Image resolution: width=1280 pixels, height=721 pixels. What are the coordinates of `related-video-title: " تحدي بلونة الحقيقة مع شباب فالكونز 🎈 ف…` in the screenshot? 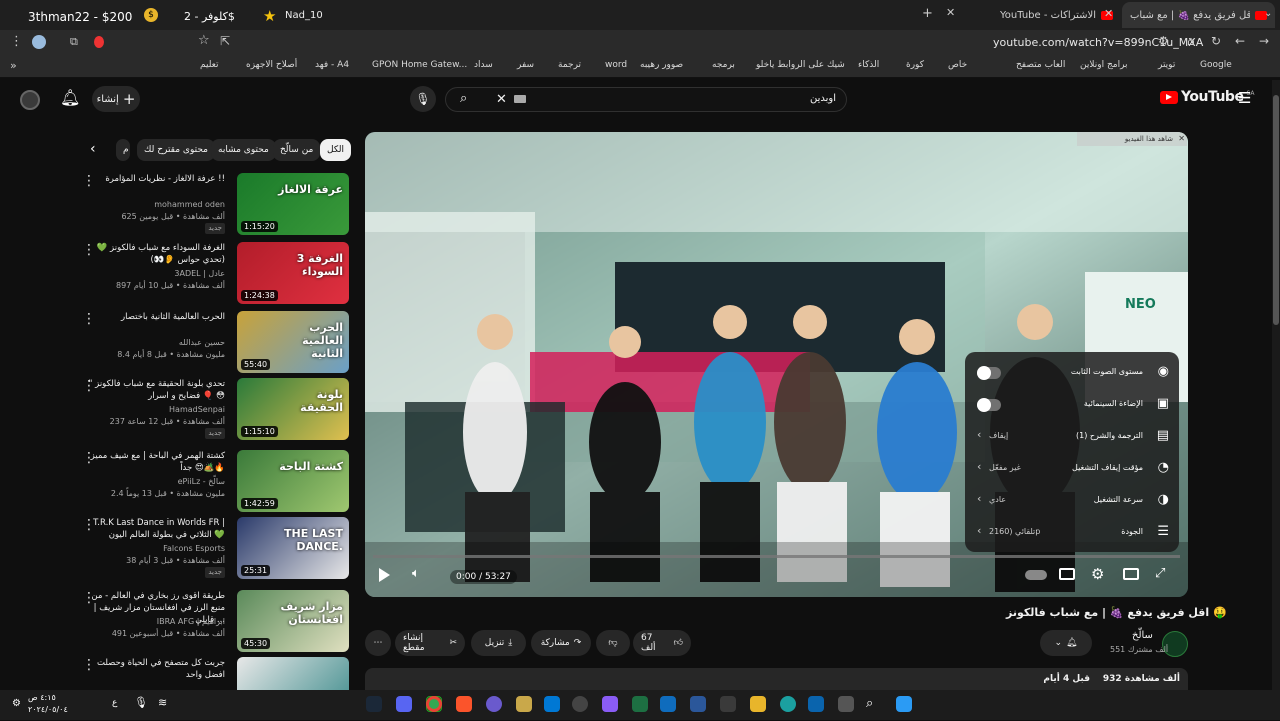 It's located at (155, 390).